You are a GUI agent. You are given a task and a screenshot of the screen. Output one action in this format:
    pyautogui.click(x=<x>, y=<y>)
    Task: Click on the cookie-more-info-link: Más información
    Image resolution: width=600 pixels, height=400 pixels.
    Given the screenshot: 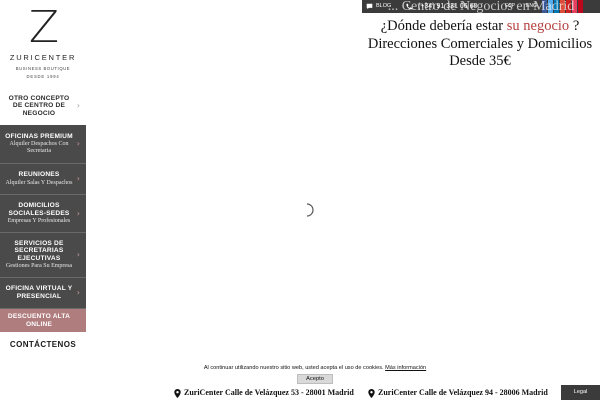 What is the action you would take?
    pyautogui.click(x=405, y=368)
    